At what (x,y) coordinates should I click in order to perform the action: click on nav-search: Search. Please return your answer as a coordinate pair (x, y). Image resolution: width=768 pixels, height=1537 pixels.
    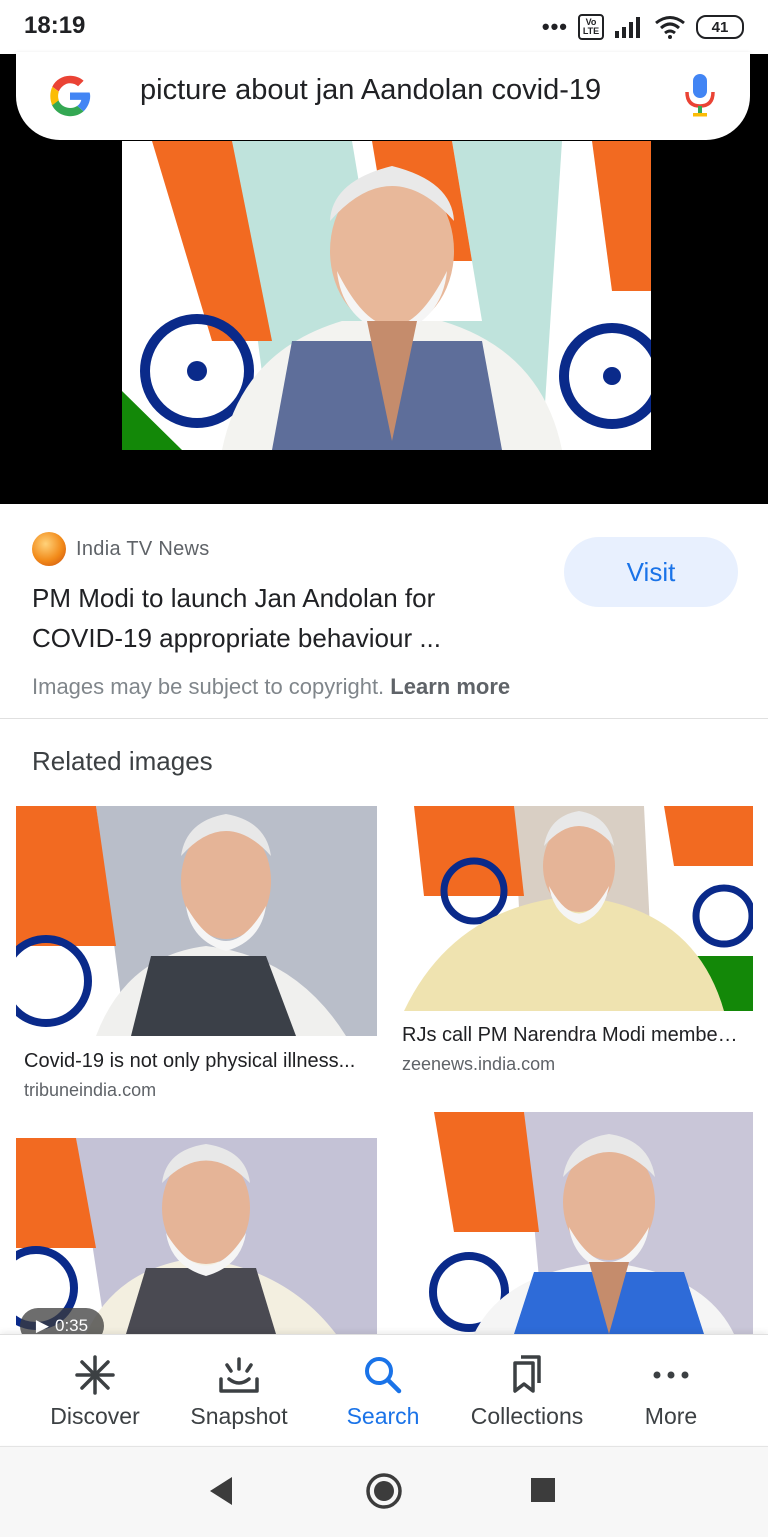
    Looking at the image, I should click on (383, 1391).